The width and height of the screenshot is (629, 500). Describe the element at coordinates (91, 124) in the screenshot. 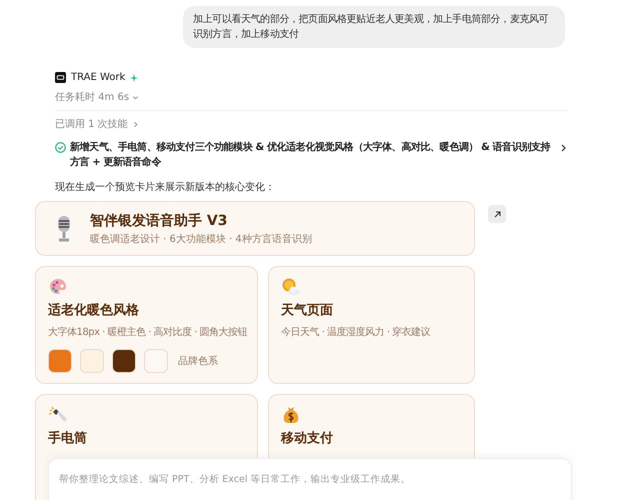

I see `skills-used: 已调用 1 次技能` at that location.